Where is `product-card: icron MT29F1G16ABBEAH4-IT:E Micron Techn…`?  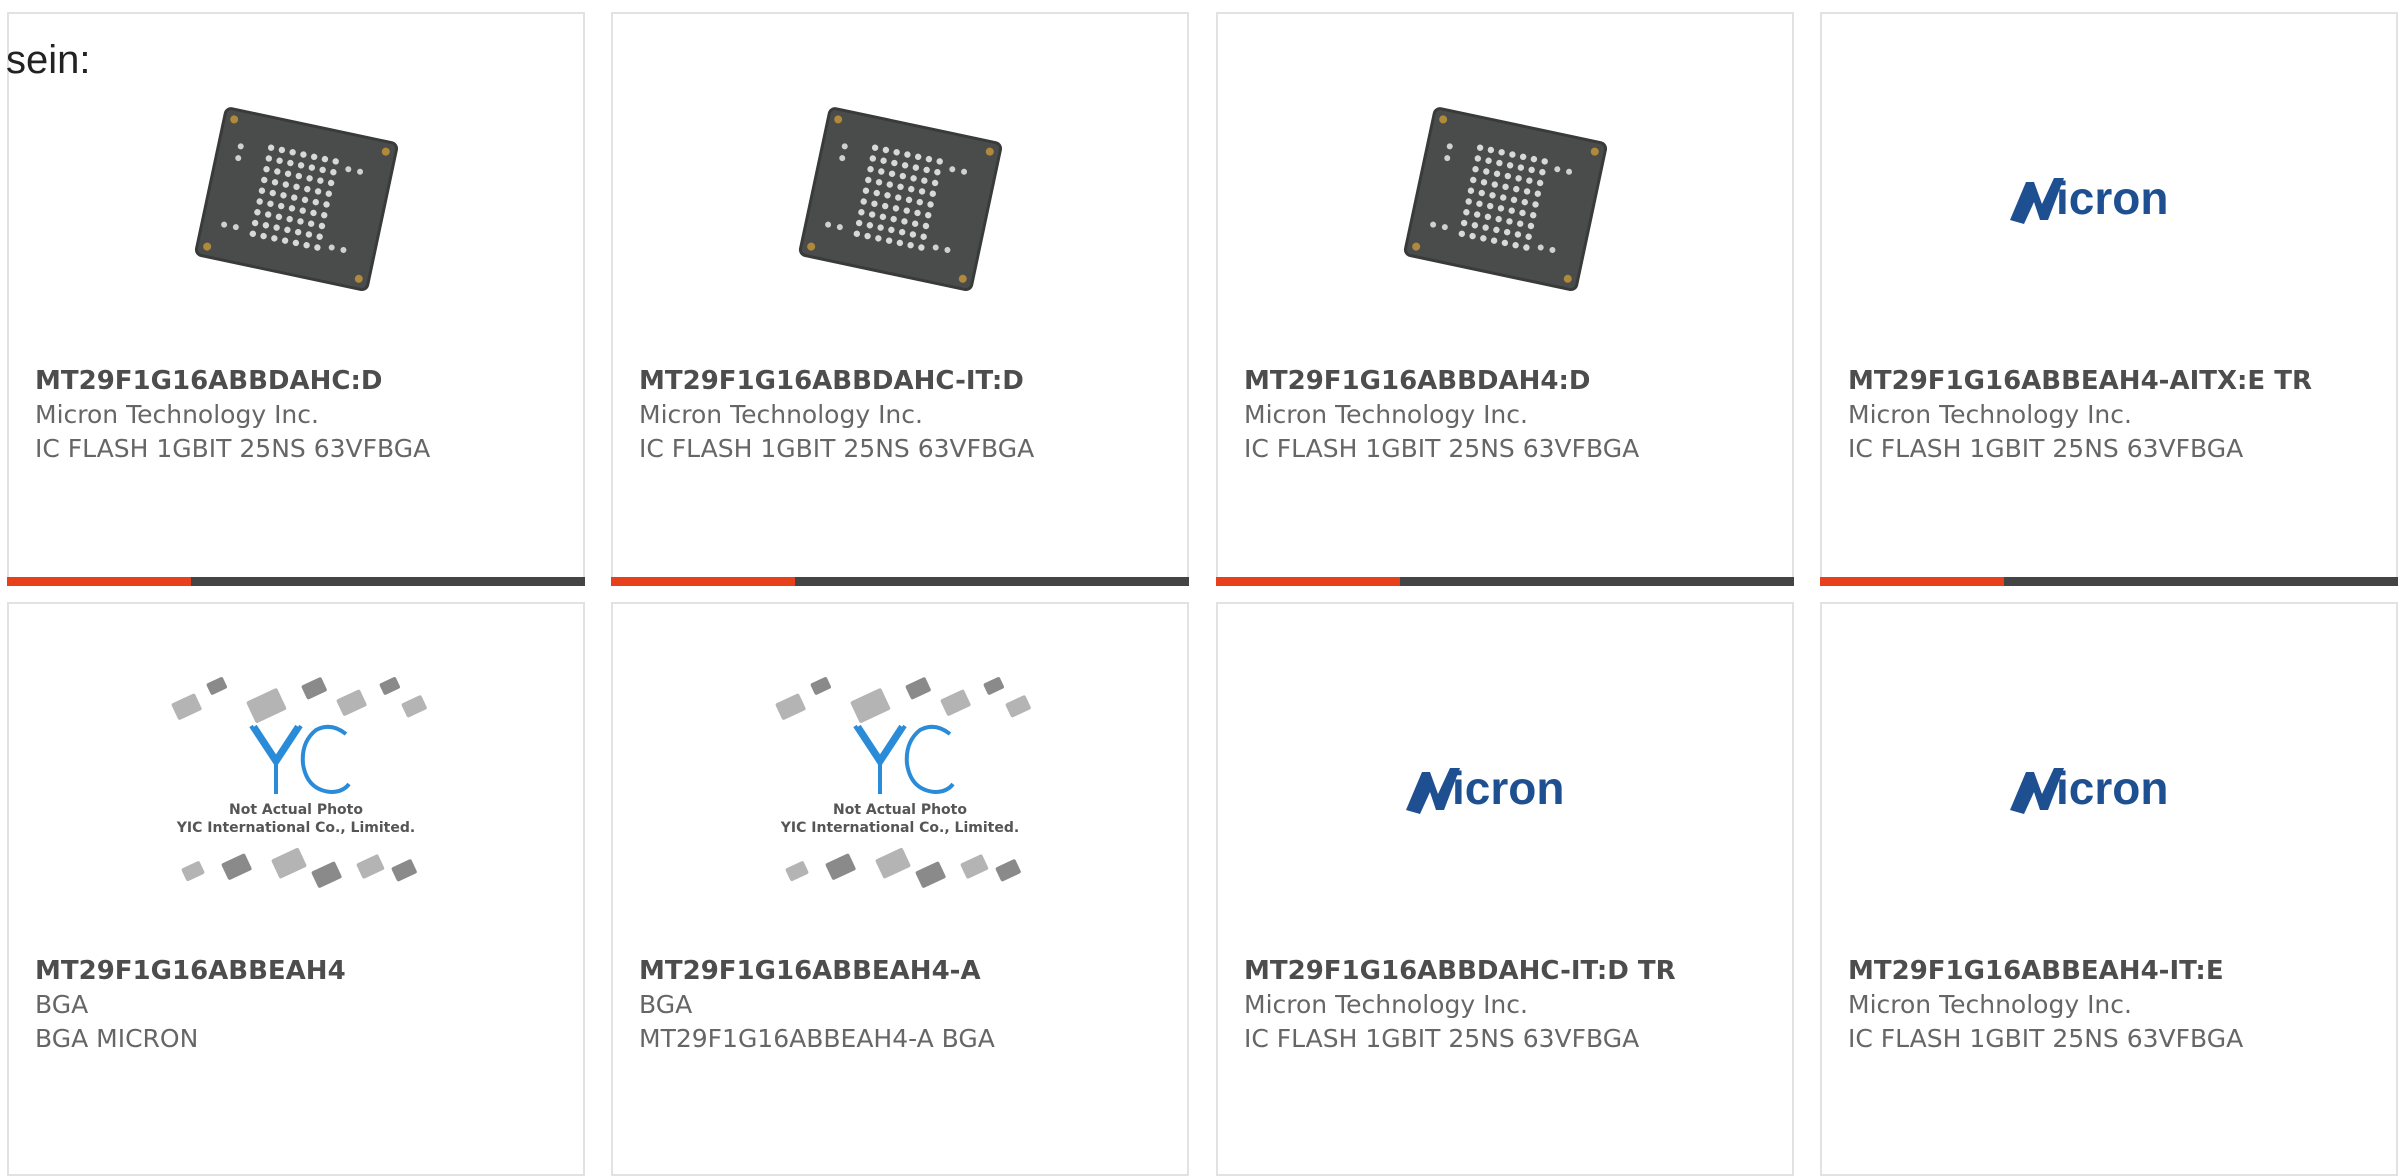
product-card: icron MT29F1G16ABBEAH4-IT:E Micron Techn… is located at coordinates (2109, 889).